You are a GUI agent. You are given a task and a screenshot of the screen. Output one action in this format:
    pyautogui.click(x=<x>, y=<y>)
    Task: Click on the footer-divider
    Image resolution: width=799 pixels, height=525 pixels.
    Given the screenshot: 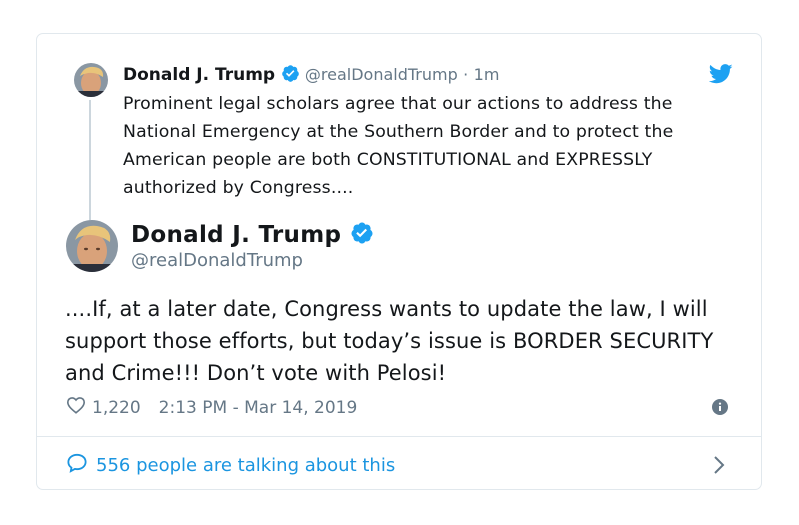 What is the action you would take?
    pyautogui.click(x=399, y=436)
    